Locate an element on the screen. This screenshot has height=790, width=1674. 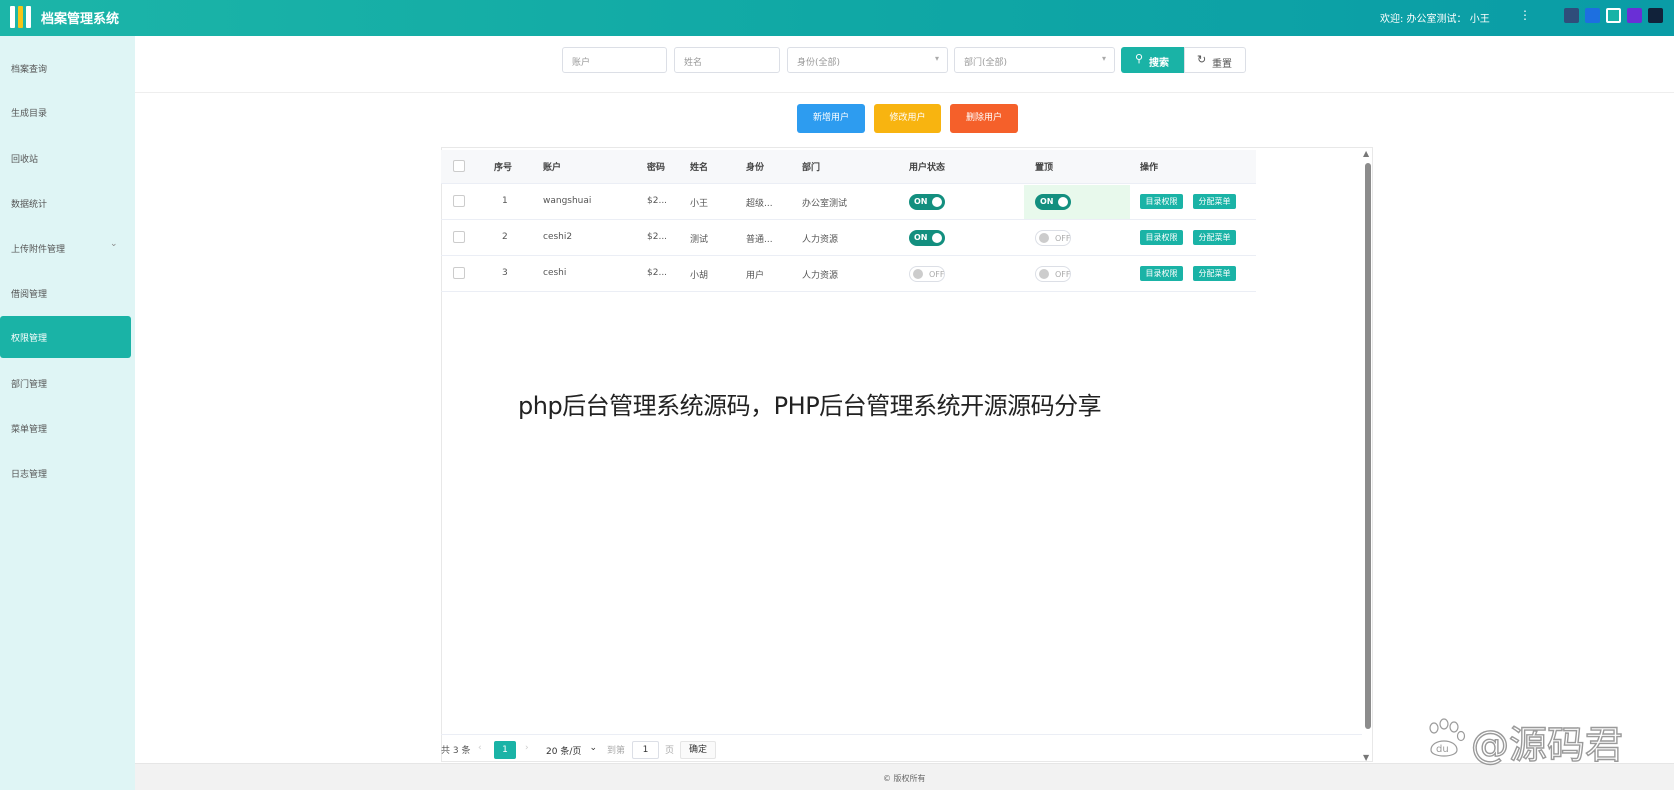
header-identity: 身份 is located at coordinates (755, 168).